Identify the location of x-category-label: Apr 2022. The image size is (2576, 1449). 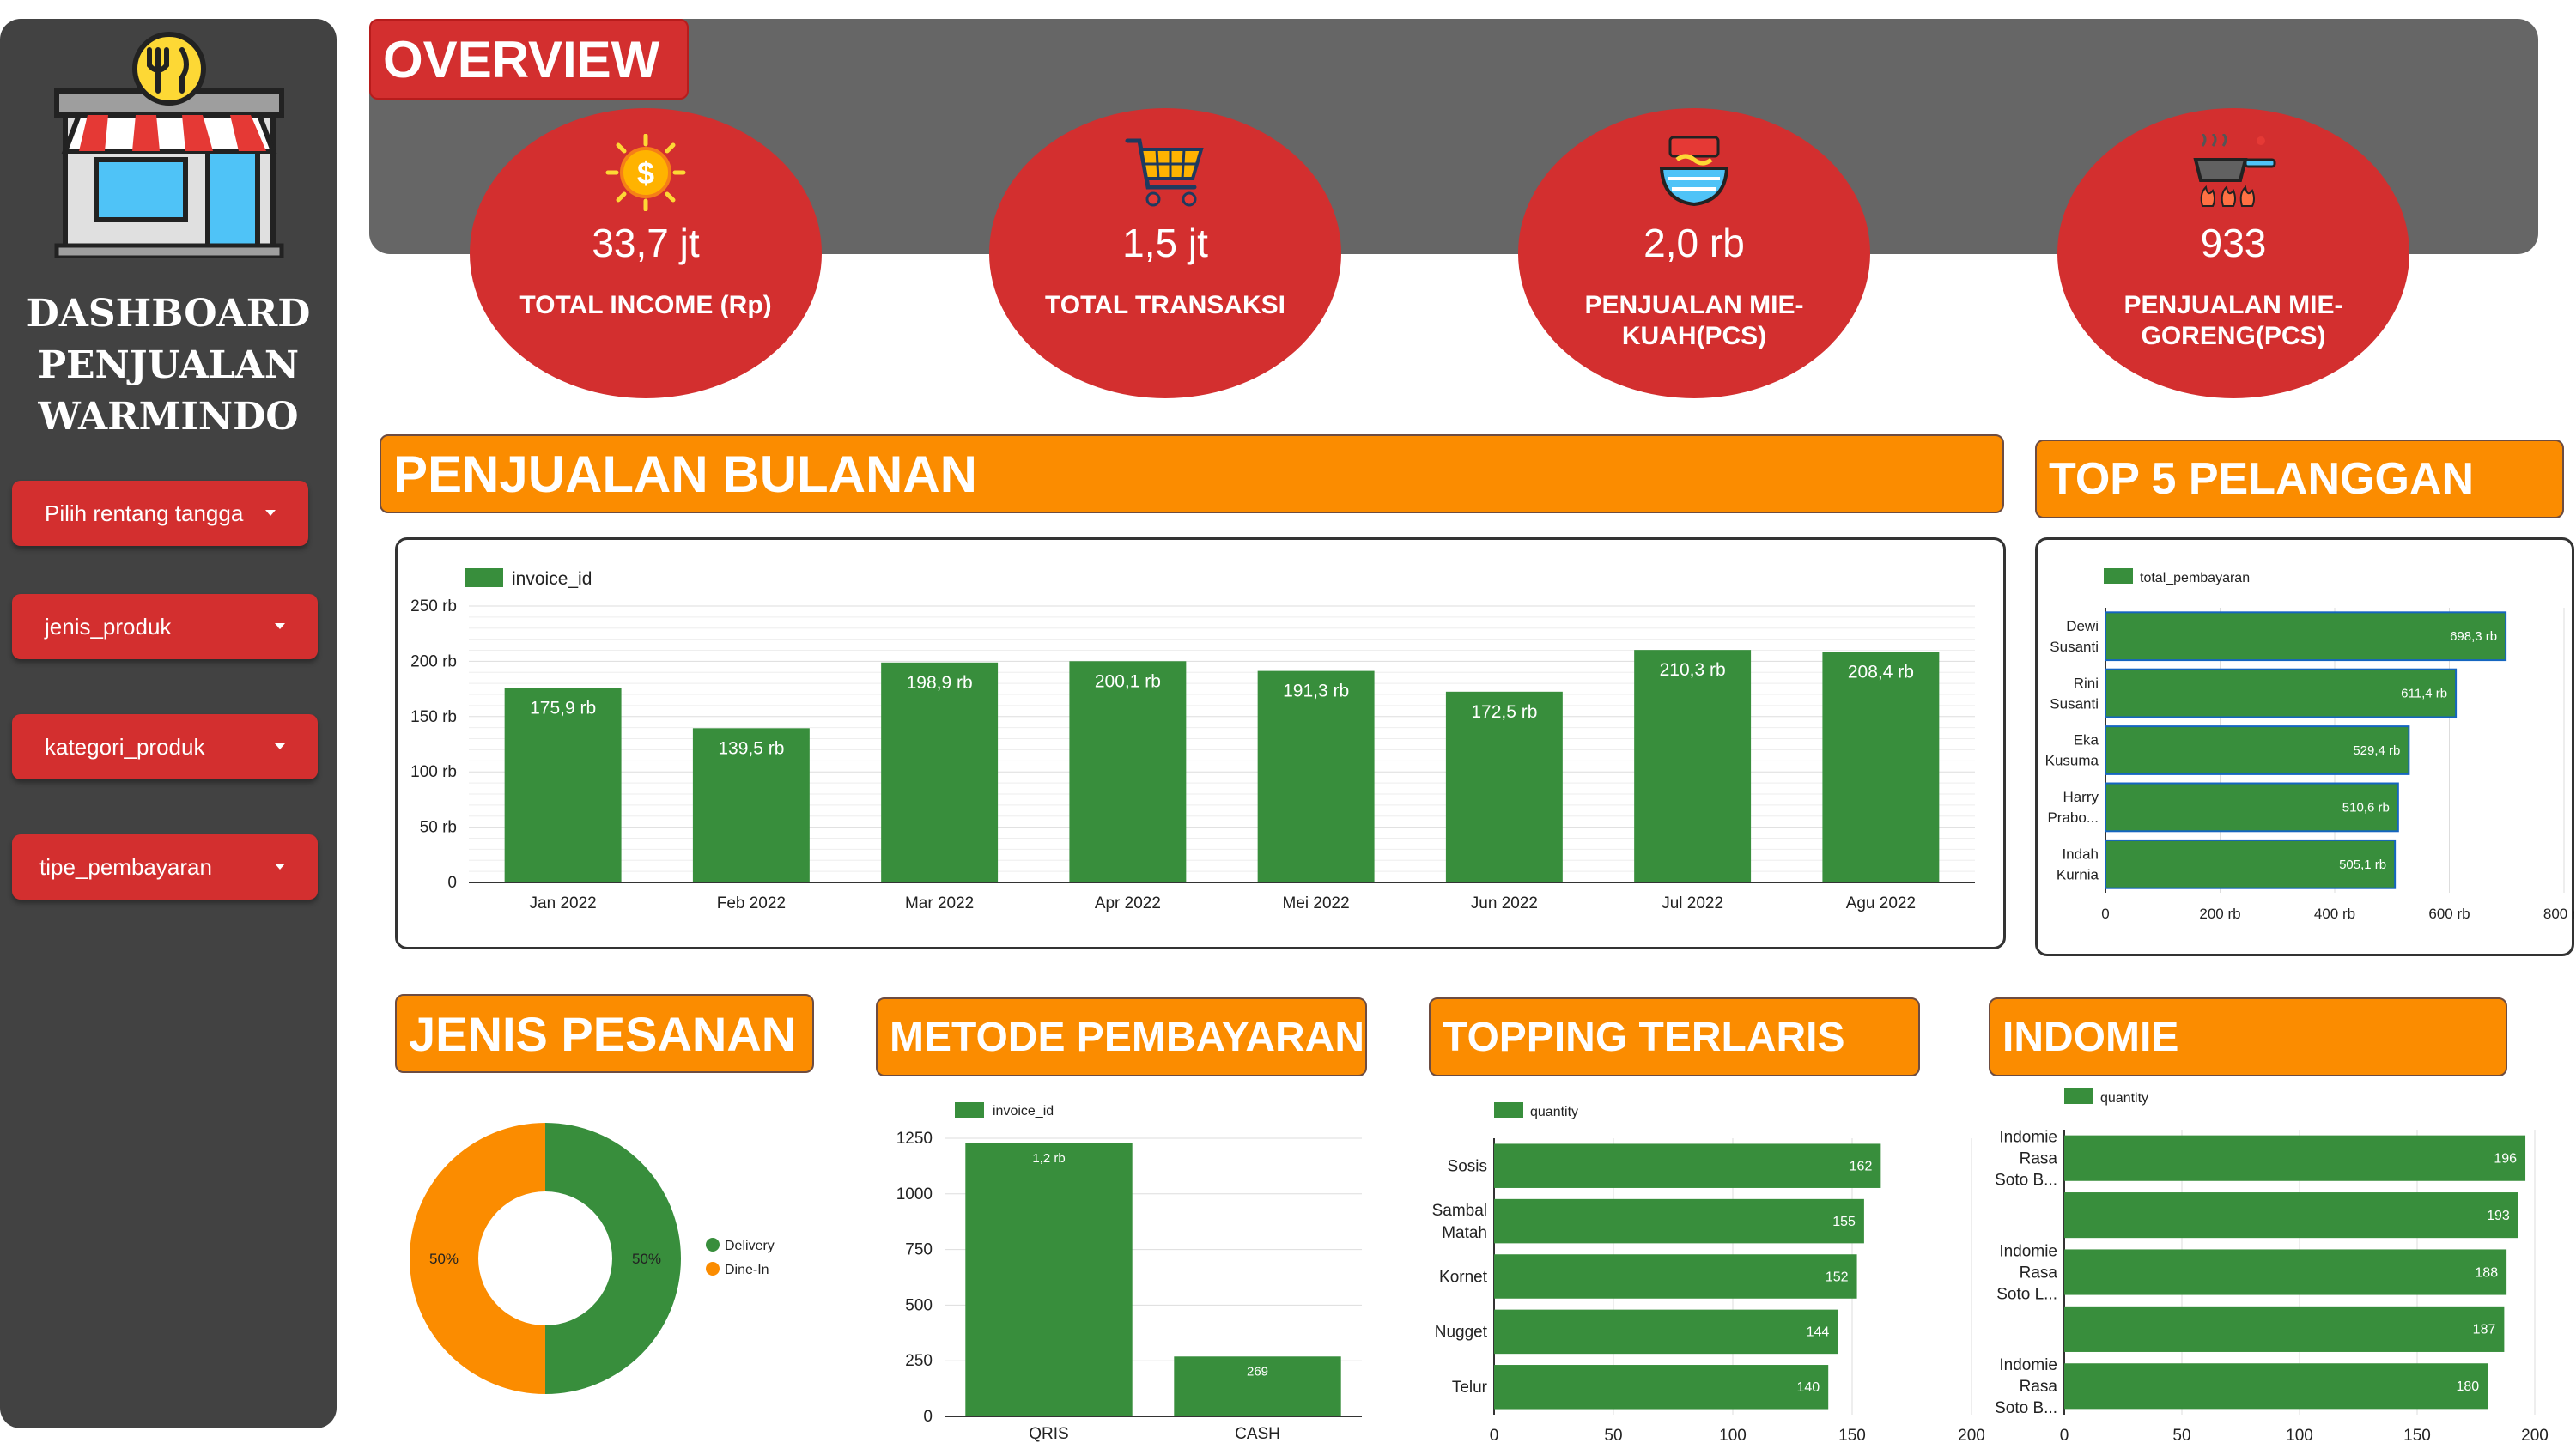
(1128, 903).